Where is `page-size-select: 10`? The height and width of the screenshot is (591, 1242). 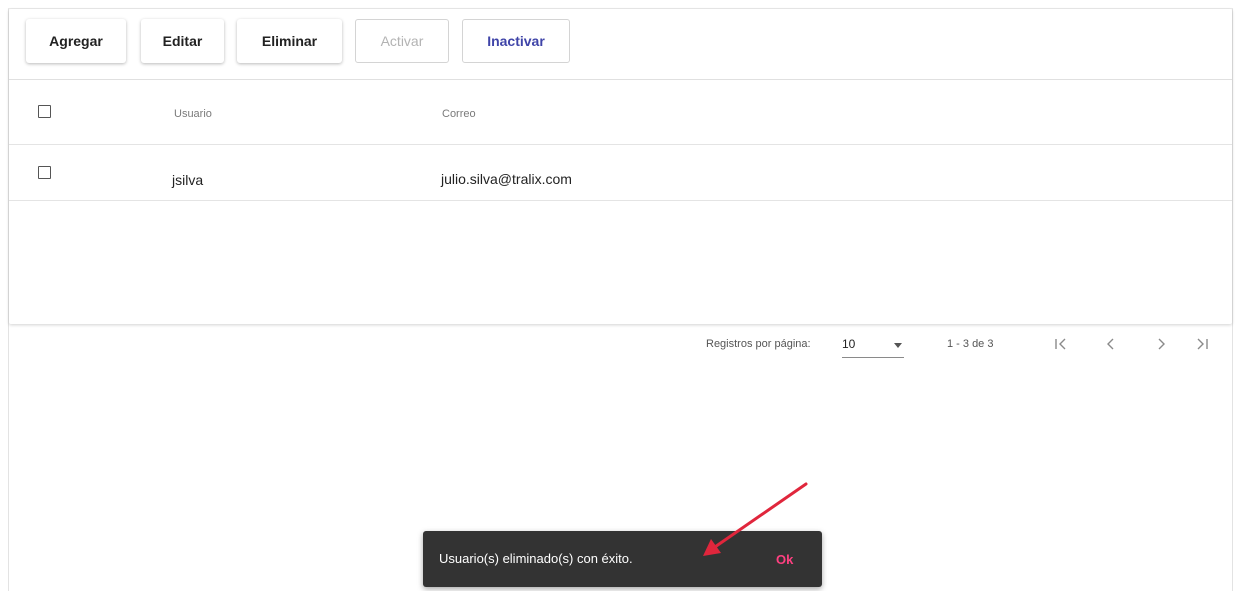 page-size-select: 10 is located at coordinates (873, 346).